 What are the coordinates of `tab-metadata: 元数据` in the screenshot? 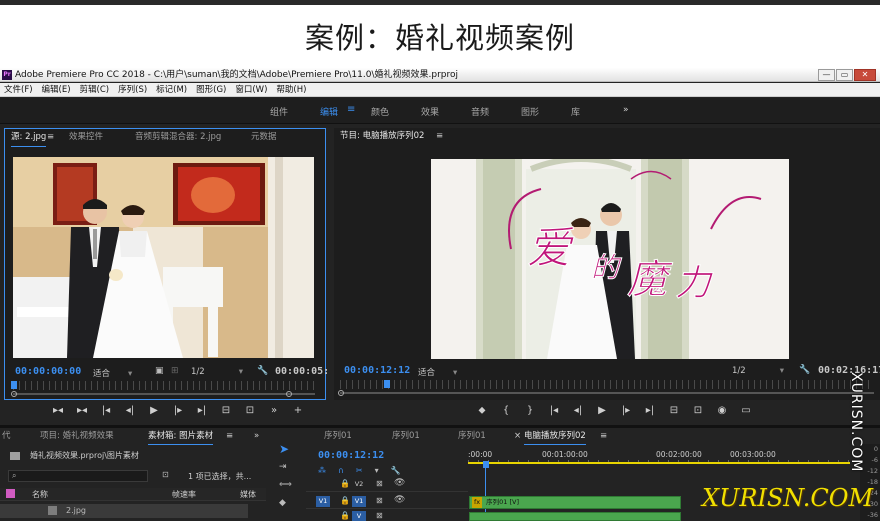 It's located at (264, 137).